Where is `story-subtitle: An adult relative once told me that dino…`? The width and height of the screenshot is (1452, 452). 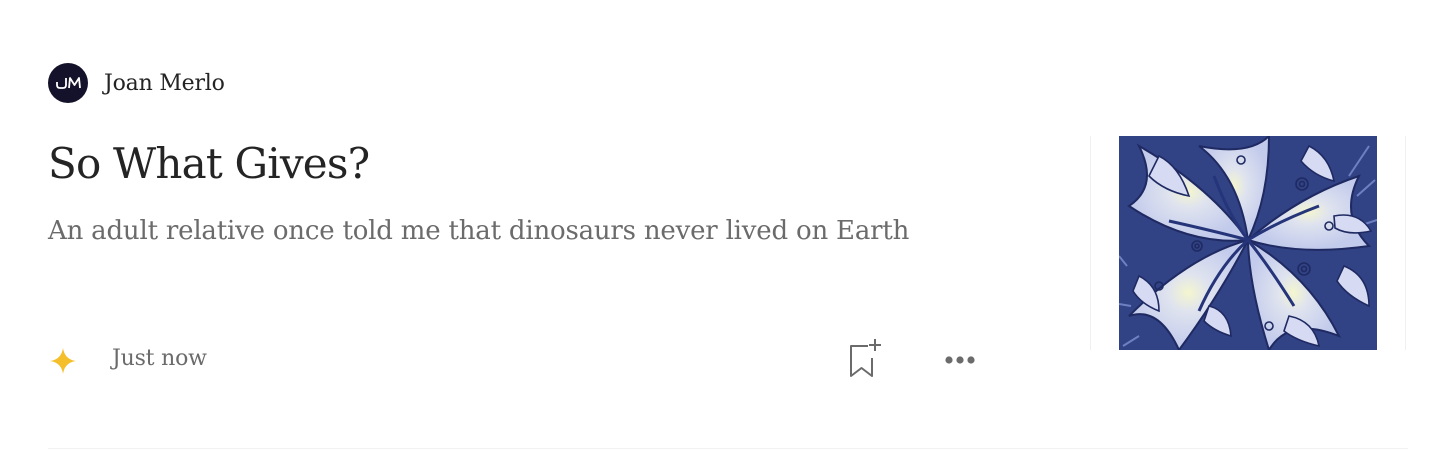 story-subtitle: An adult relative once told me that dino… is located at coordinates (498, 231).